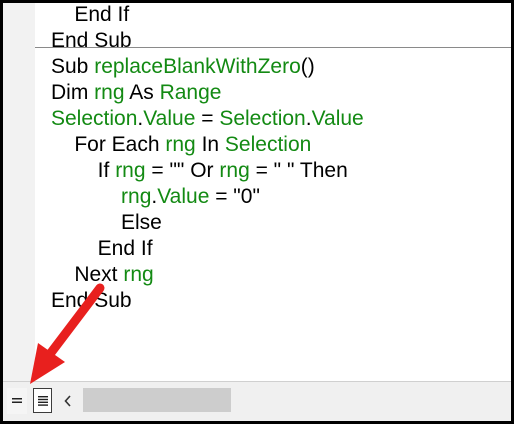 This screenshot has height=424, width=514. What do you see at coordinates (83, 170) in the screenshot?
I see `code-text: If` at bounding box center [83, 170].